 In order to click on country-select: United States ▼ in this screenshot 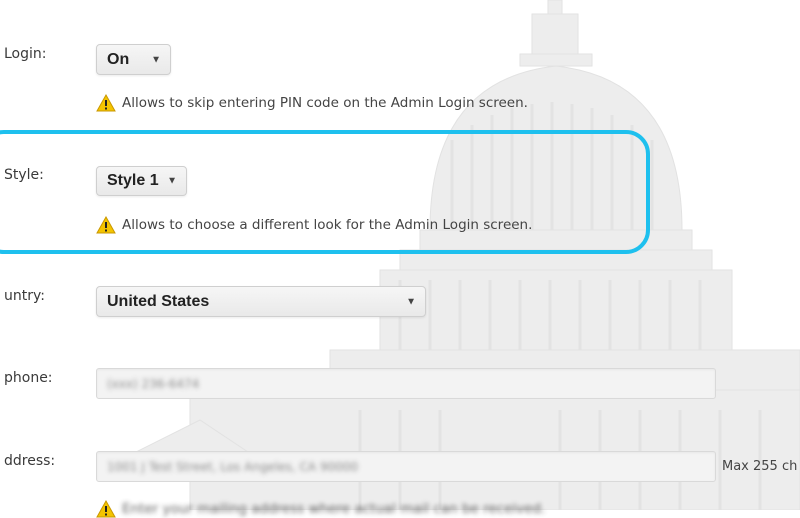, I will do `click(261, 301)`.